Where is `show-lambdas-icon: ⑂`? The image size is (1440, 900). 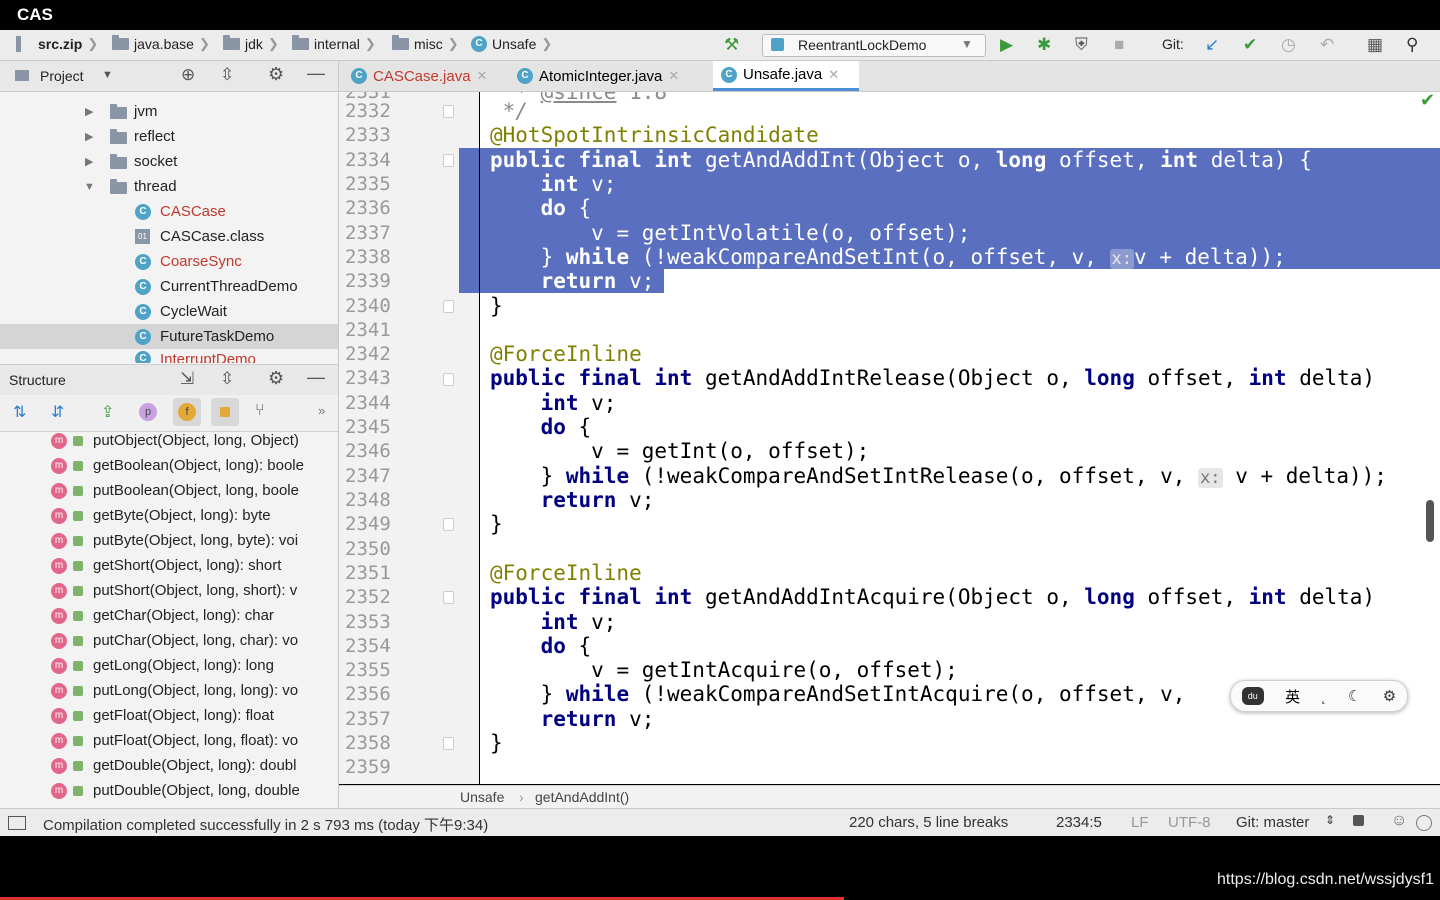 show-lambdas-icon: ⑂ is located at coordinates (260, 411).